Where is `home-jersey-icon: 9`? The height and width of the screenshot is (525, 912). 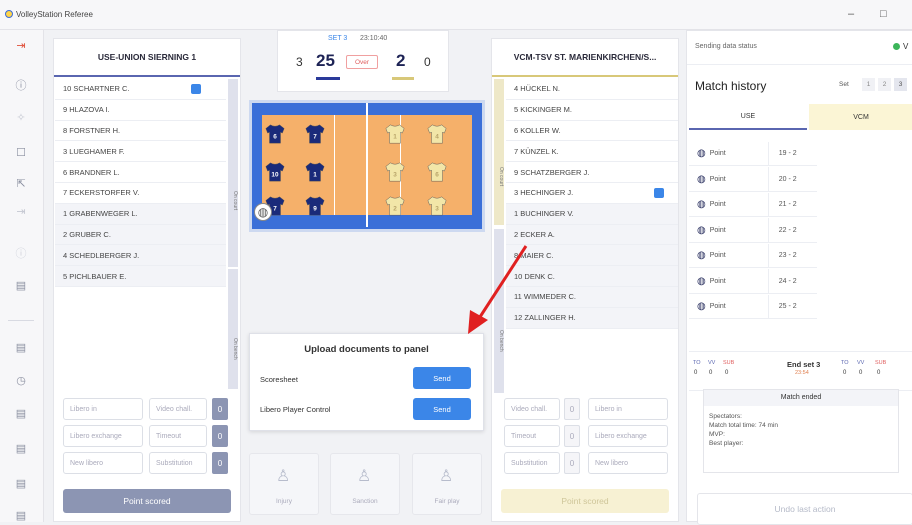 home-jersey-icon: 9 is located at coordinates (315, 206).